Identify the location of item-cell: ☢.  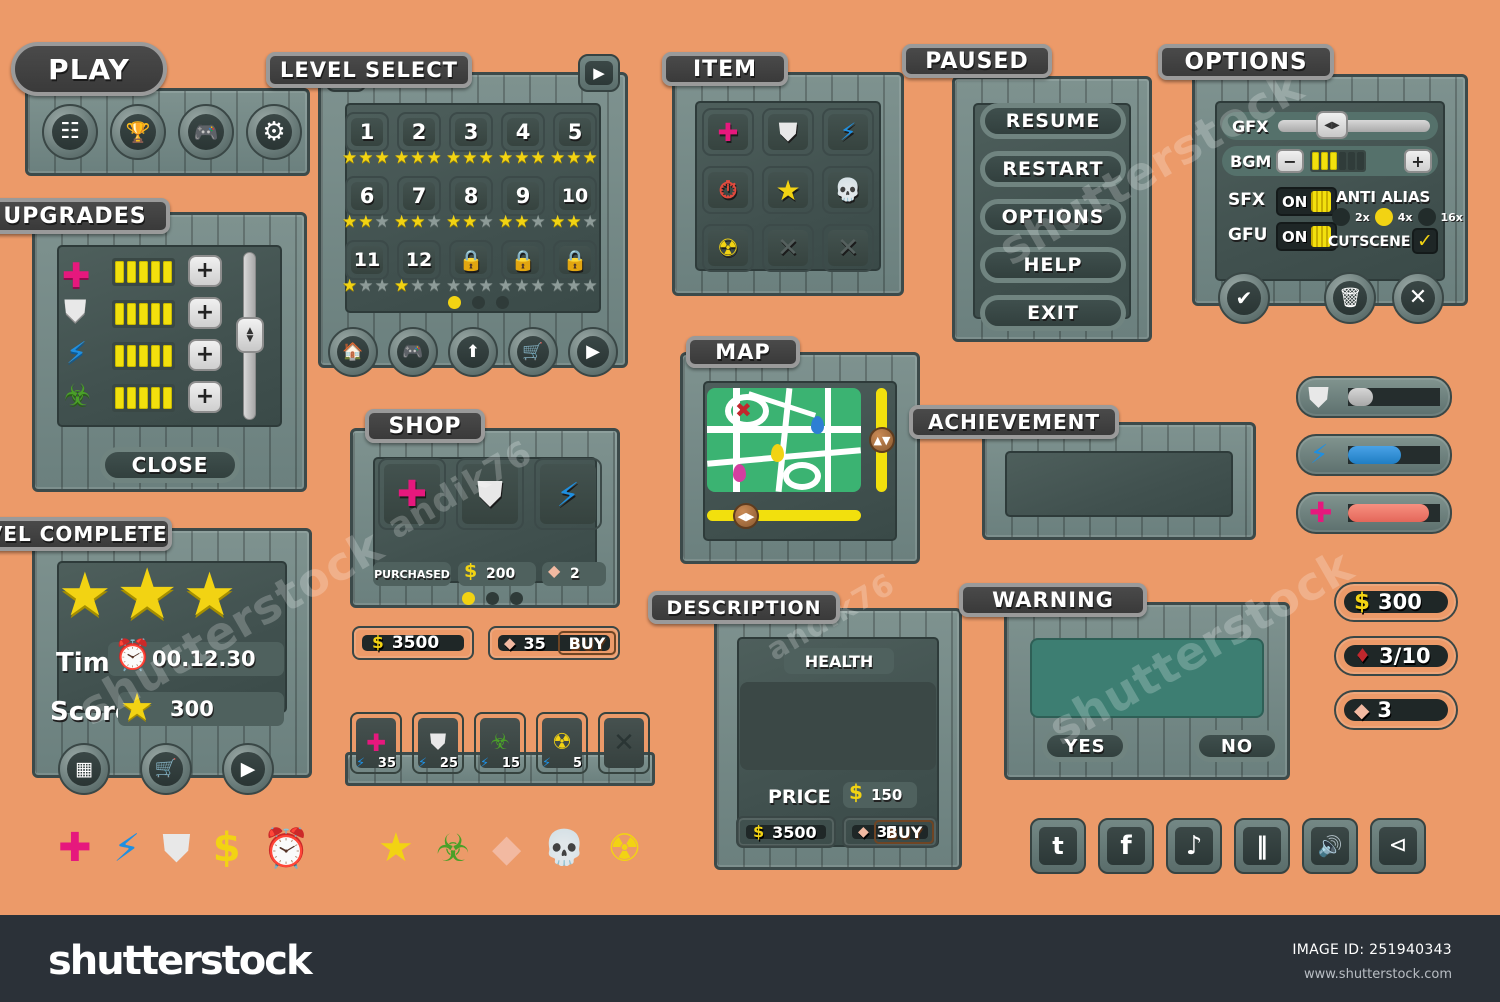
(728, 248).